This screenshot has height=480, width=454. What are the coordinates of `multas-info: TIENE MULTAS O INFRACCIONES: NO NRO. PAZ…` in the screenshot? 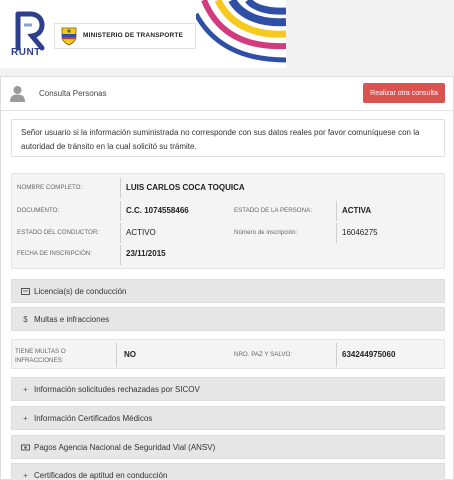 It's located at (228, 354).